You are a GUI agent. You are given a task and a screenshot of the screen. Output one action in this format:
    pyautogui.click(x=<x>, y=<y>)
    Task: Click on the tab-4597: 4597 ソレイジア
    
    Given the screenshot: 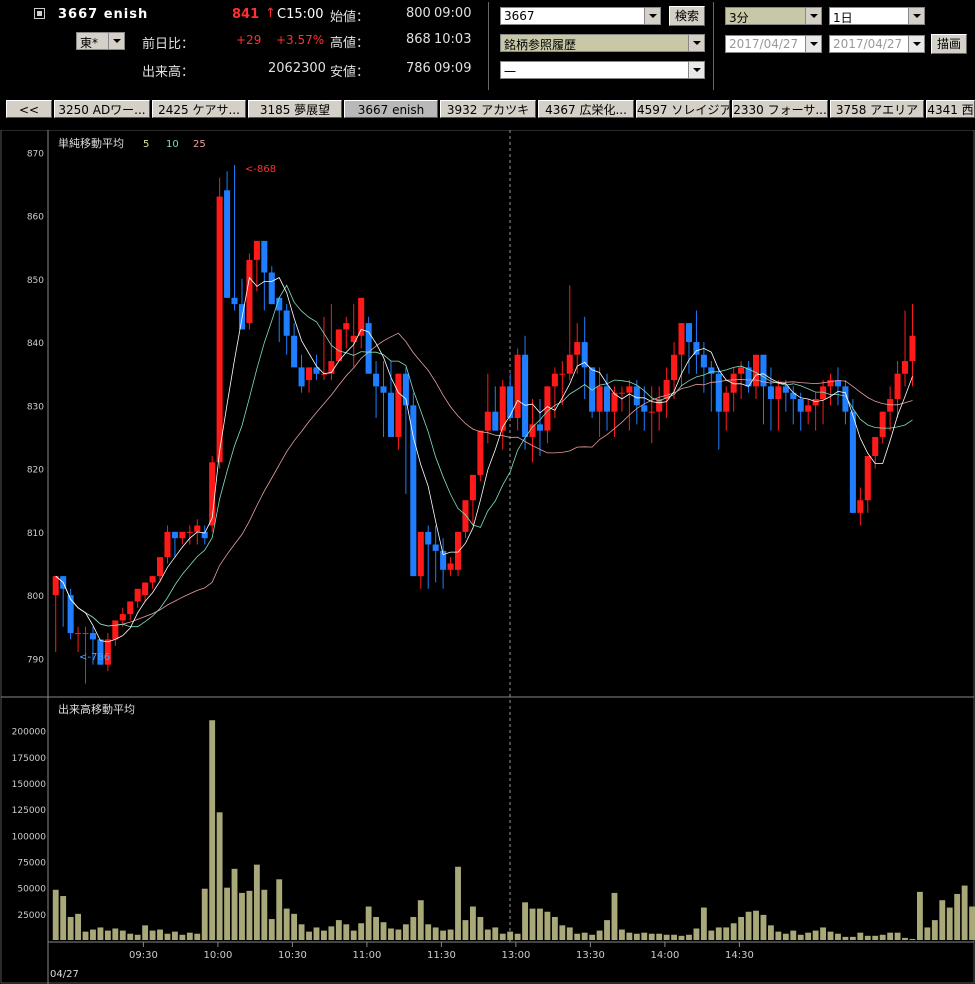 What is the action you would take?
    pyautogui.click(x=683, y=109)
    